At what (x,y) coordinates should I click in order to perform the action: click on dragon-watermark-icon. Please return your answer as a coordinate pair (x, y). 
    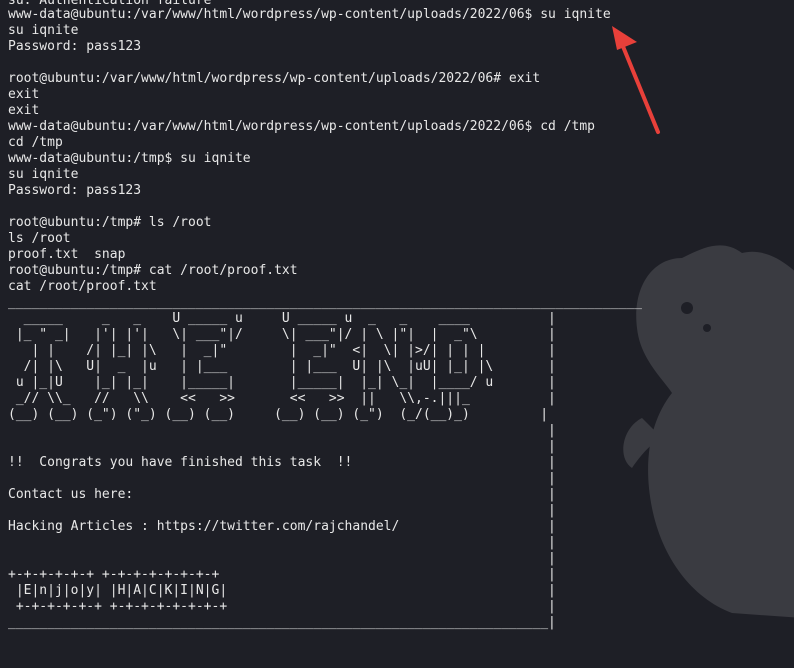
    Looking at the image, I should click on (708, 431).